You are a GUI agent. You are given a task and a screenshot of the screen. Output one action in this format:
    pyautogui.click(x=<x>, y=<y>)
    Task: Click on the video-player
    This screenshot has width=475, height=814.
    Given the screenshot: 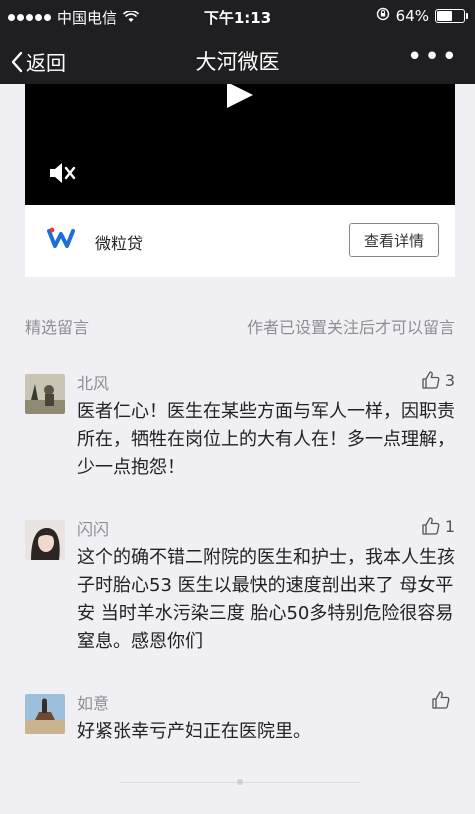 What is the action you would take?
    pyautogui.click(x=240, y=144)
    